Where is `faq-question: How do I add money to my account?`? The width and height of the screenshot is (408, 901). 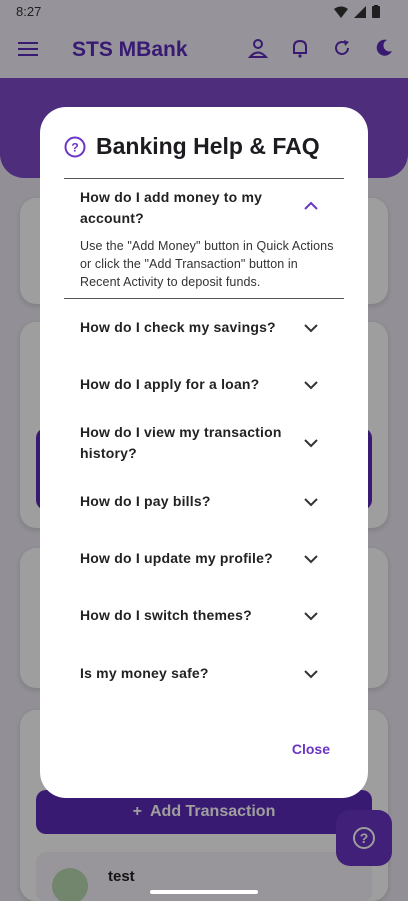 faq-question: How do I add money to my account? is located at coordinates (171, 207).